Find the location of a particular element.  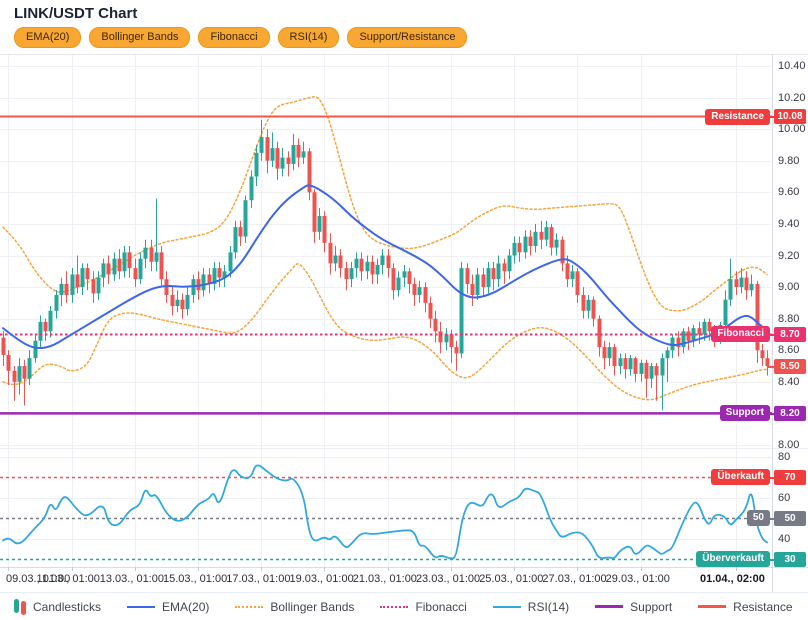

legend-item-6: Resistance is located at coordinates (745, 606).